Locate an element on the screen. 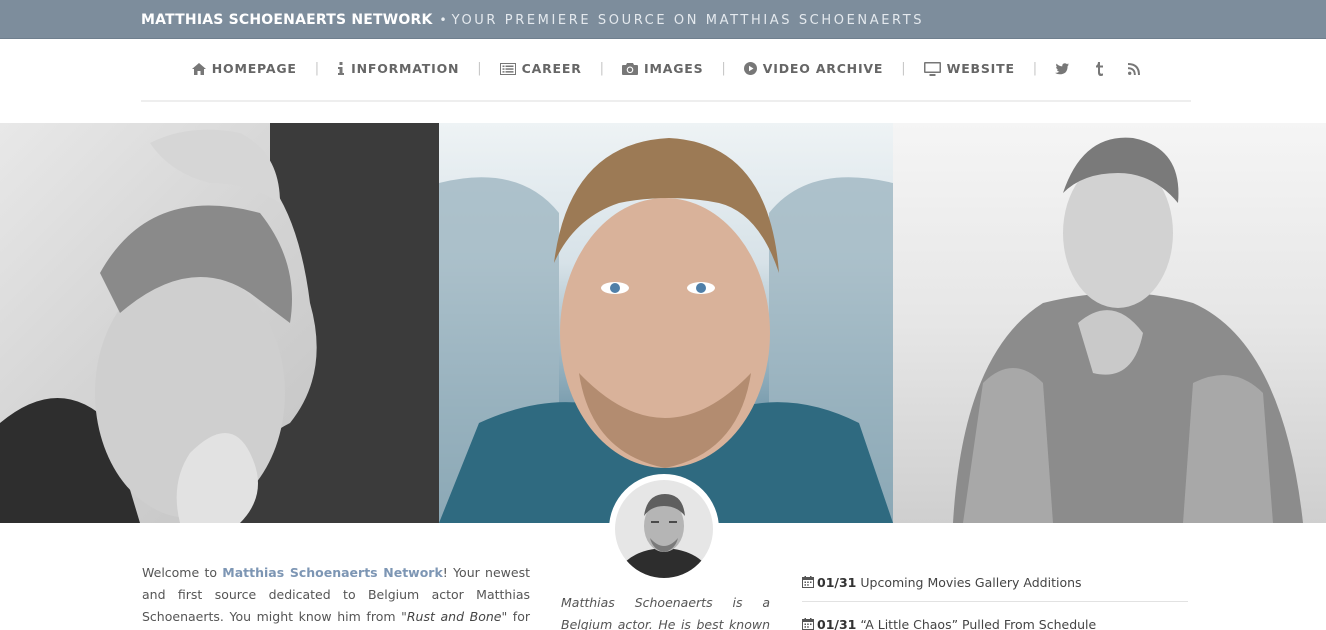 The width and height of the screenshot is (1326, 630). tumblr-icon is located at coordinates (1100, 68).